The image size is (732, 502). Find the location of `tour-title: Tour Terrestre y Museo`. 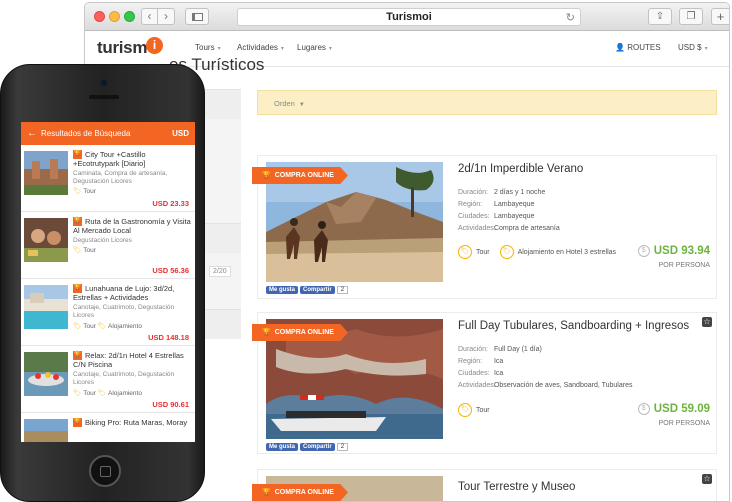

tour-title: Tour Terrestre y Museo is located at coordinates (516, 487).